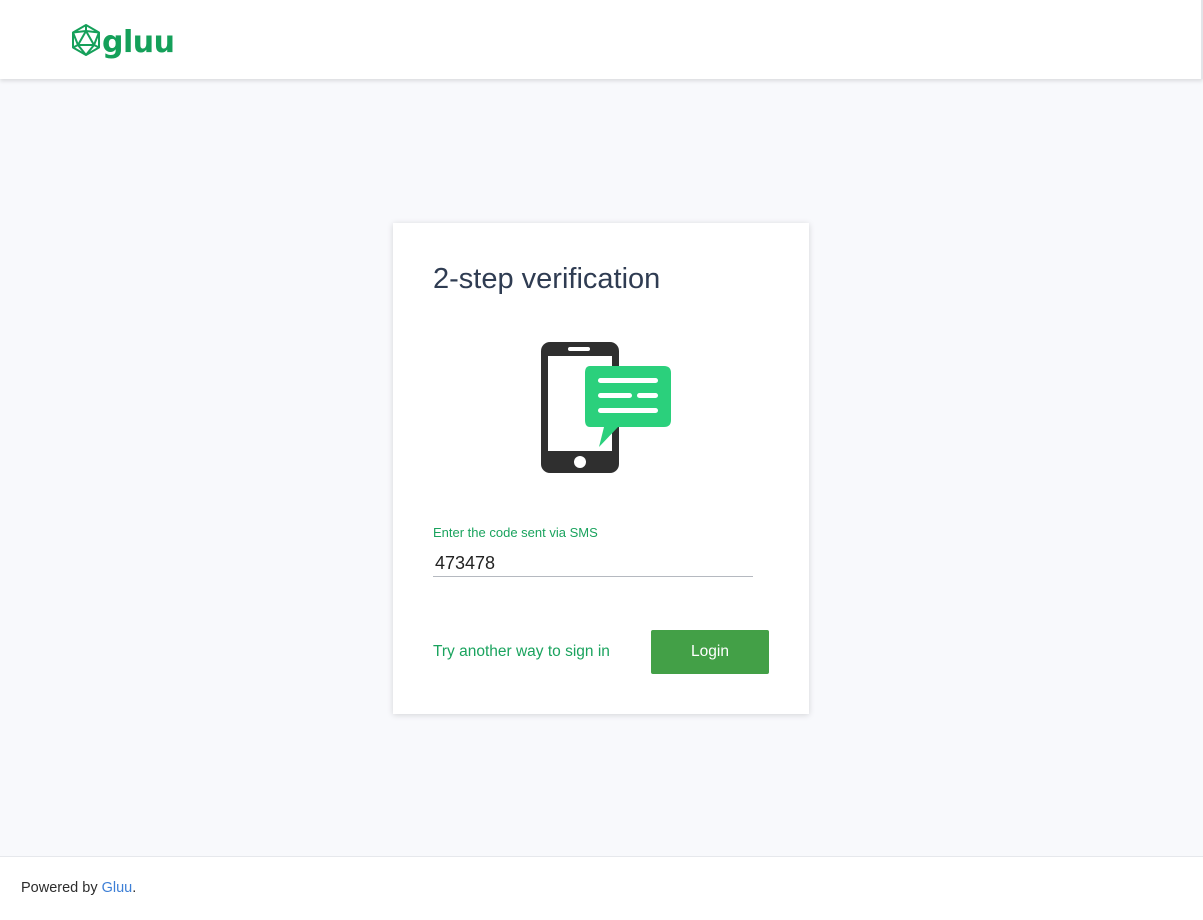  I want to click on page-footer: Powered by Gluu., so click(601, 888).